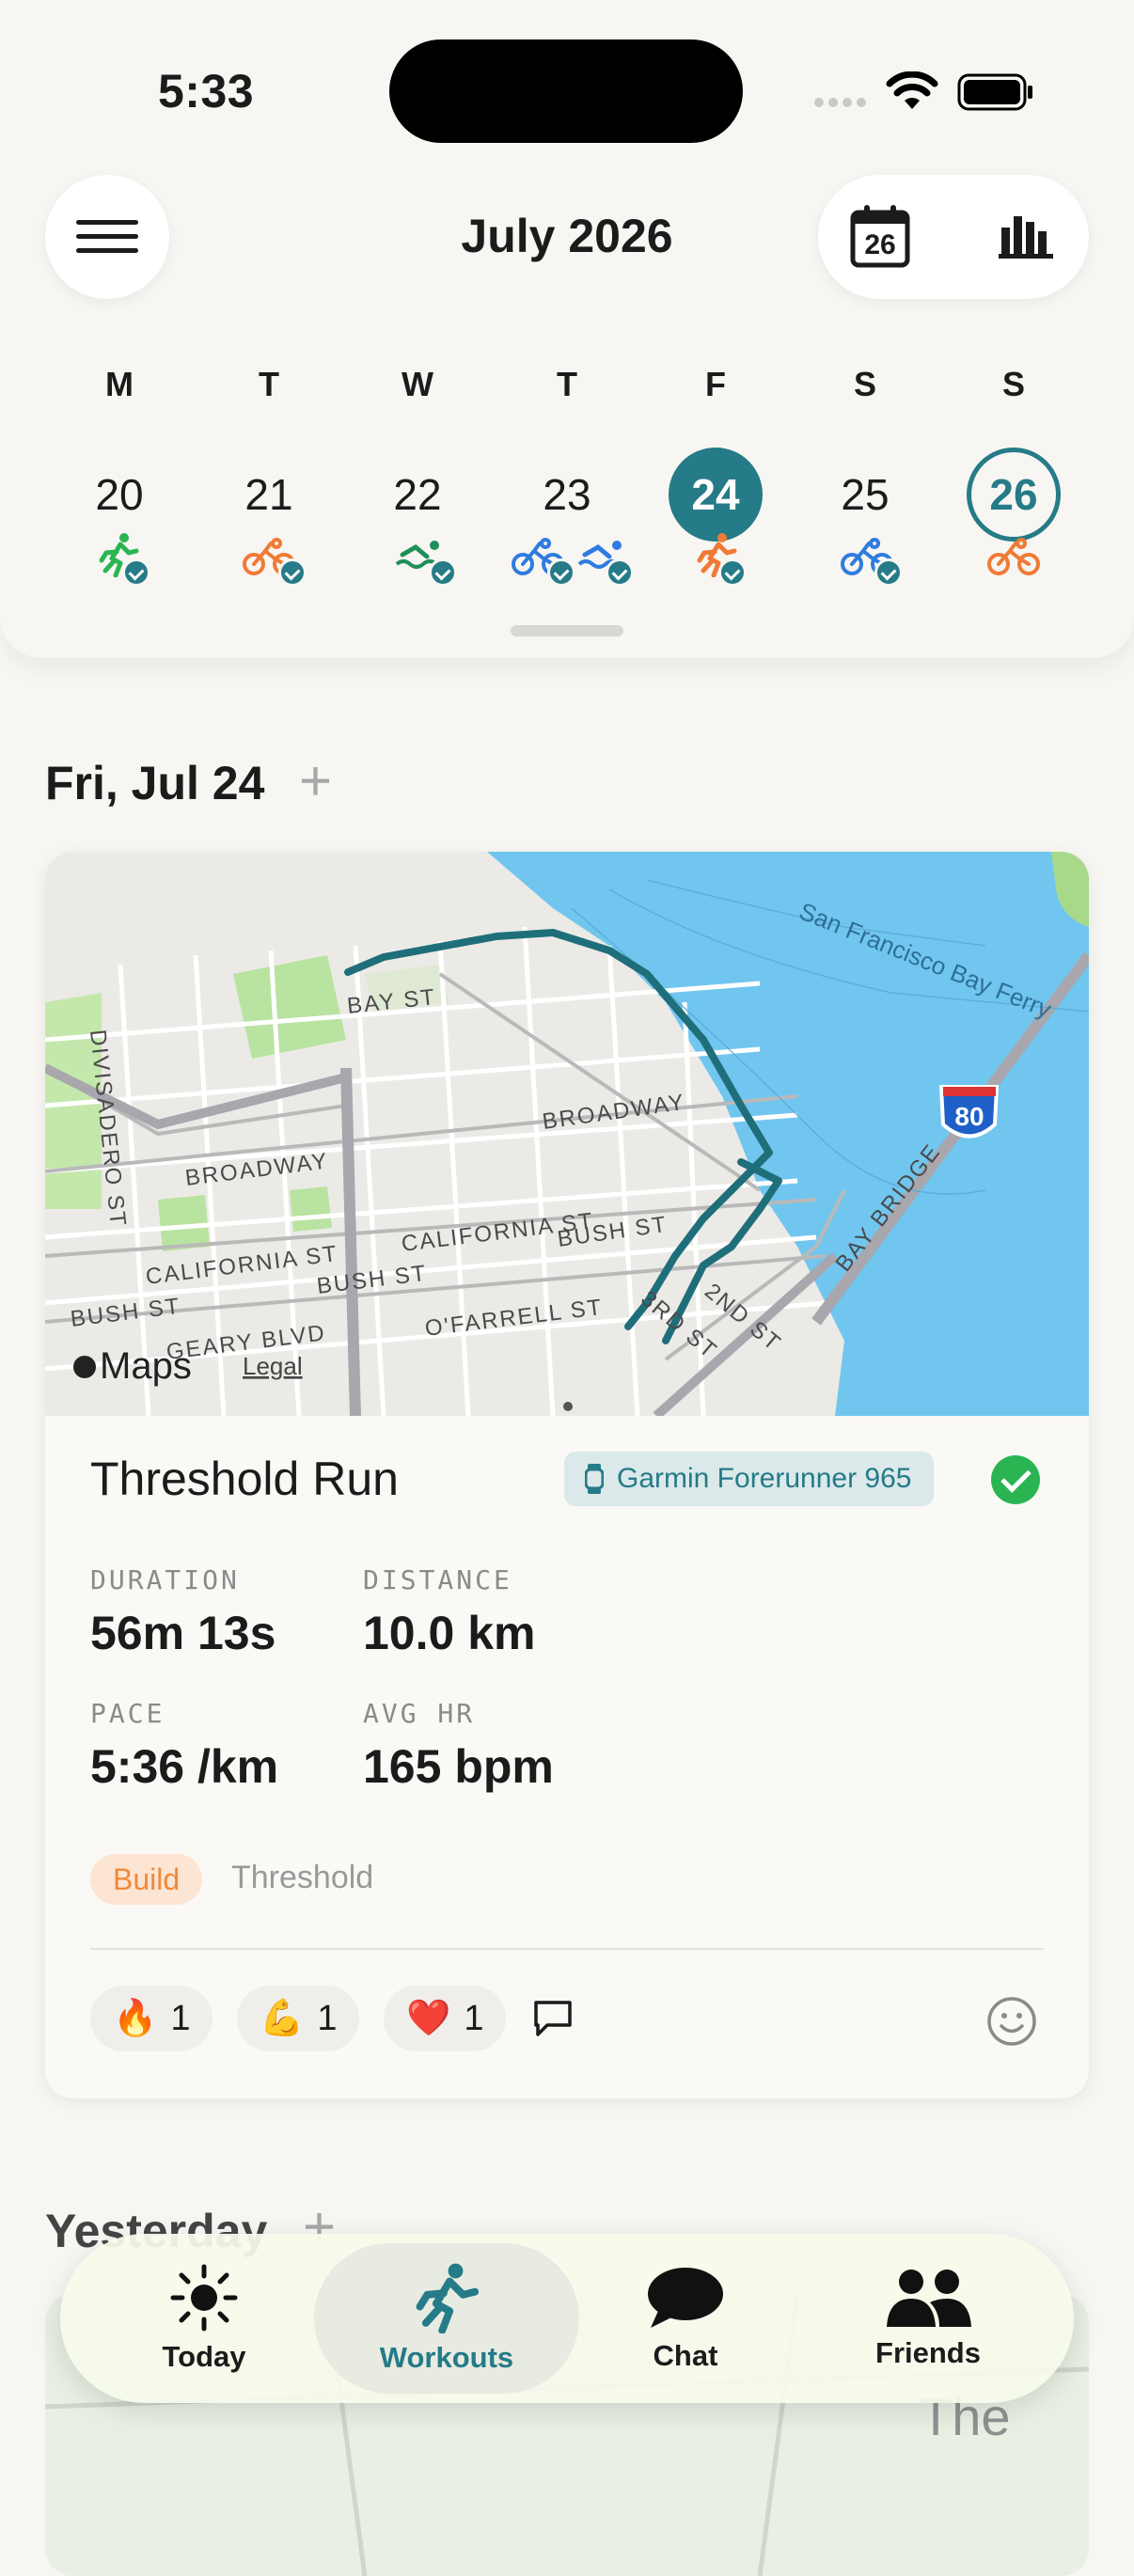 This screenshot has height=2576, width=1134. What do you see at coordinates (994, 92) in the screenshot?
I see `battery-icon` at bounding box center [994, 92].